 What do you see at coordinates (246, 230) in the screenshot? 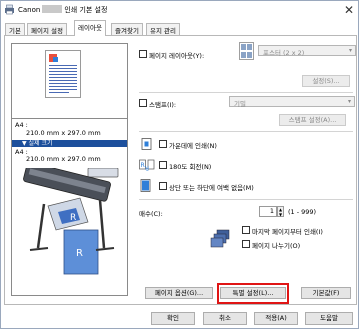
I see `reverse-order-checkbox` at bounding box center [246, 230].